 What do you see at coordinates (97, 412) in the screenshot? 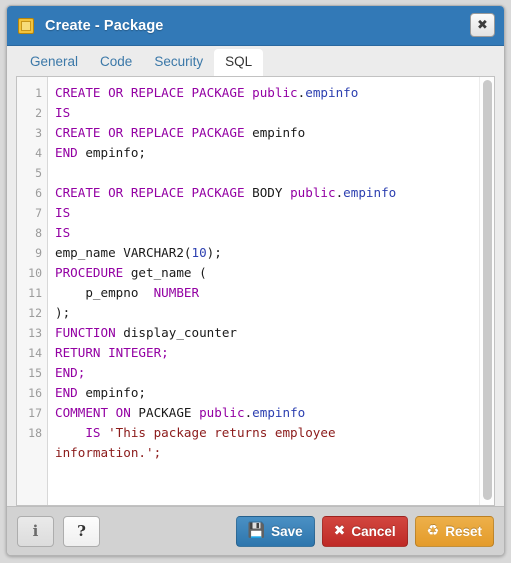
I see `code-token: COMMENT ON` at bounding box center [97, 412].